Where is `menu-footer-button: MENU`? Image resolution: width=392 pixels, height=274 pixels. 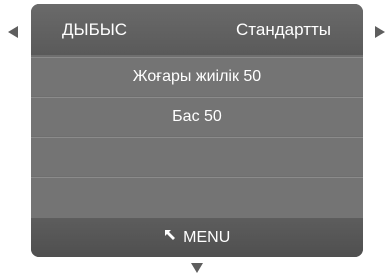
menu-footer-button: MENU is located at coordinates (197, 237).